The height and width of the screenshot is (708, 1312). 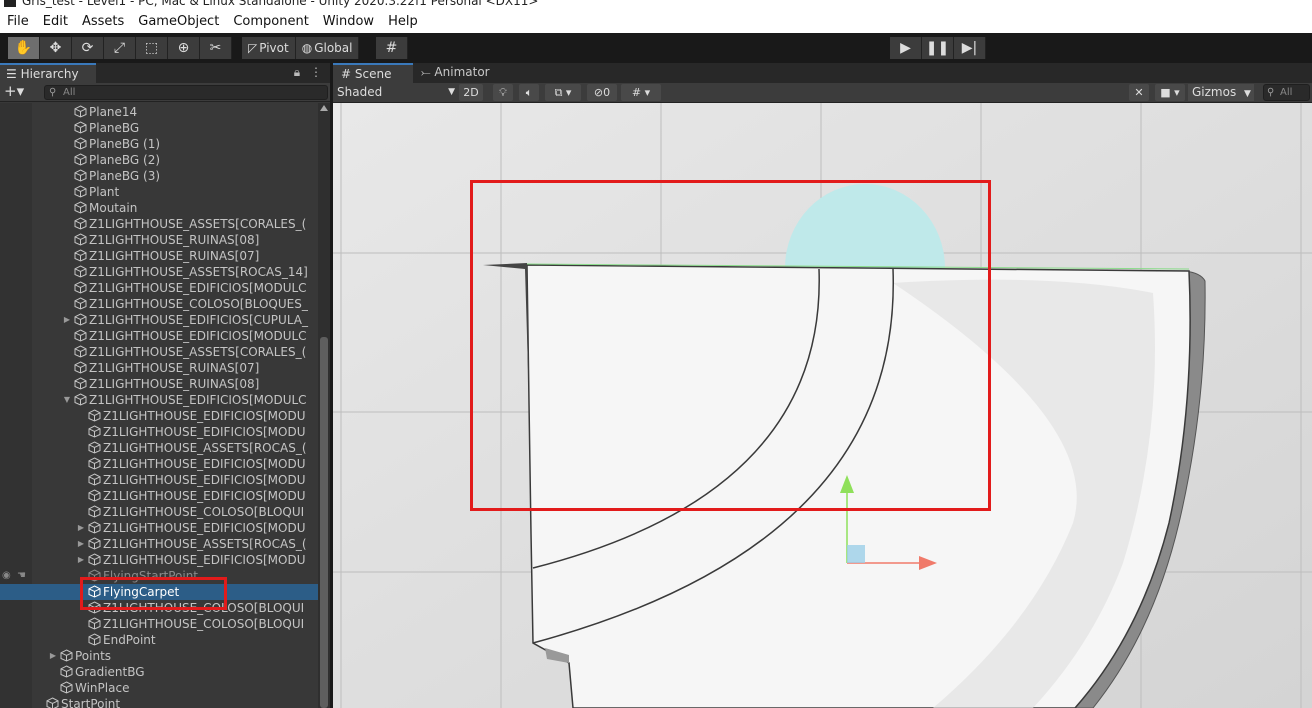 What do you see at coordinates (602, 92) in the screenshot?
I see `scene-visibility-toggle: ⊘0` at bounding box center [602, 92].